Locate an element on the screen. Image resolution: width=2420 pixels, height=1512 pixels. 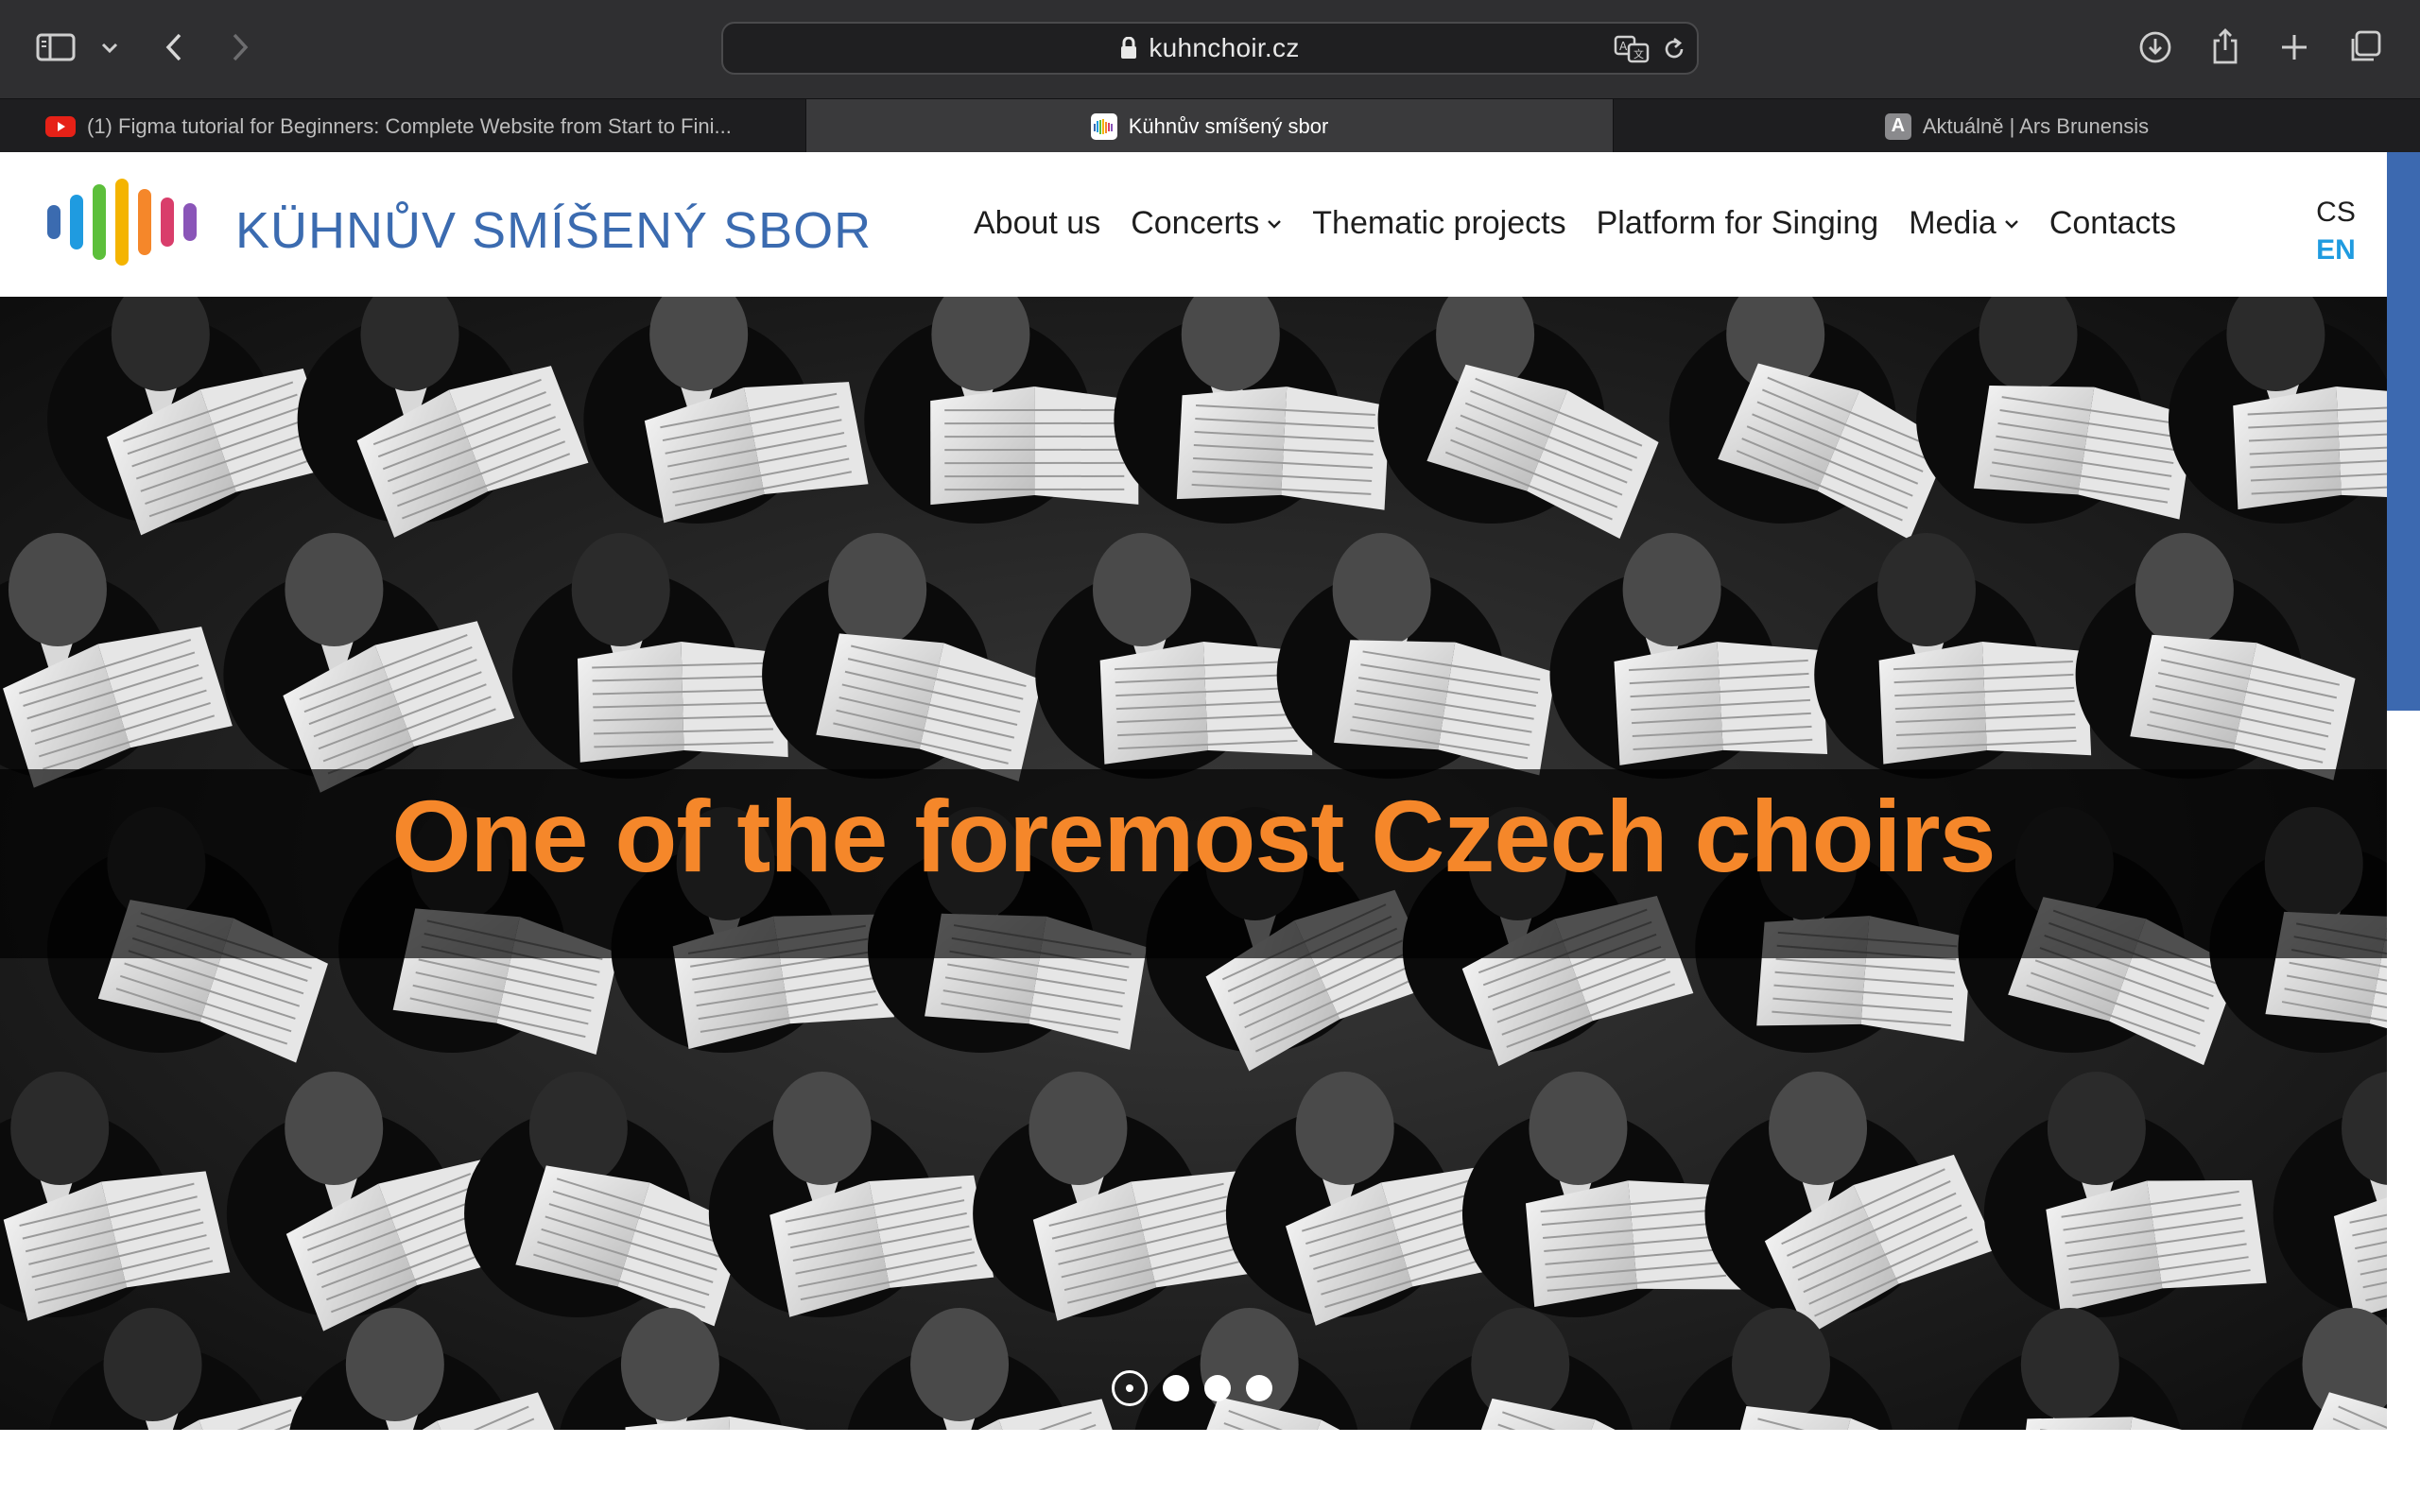
lang-cs: CS is located at coordinates (2335, 213).